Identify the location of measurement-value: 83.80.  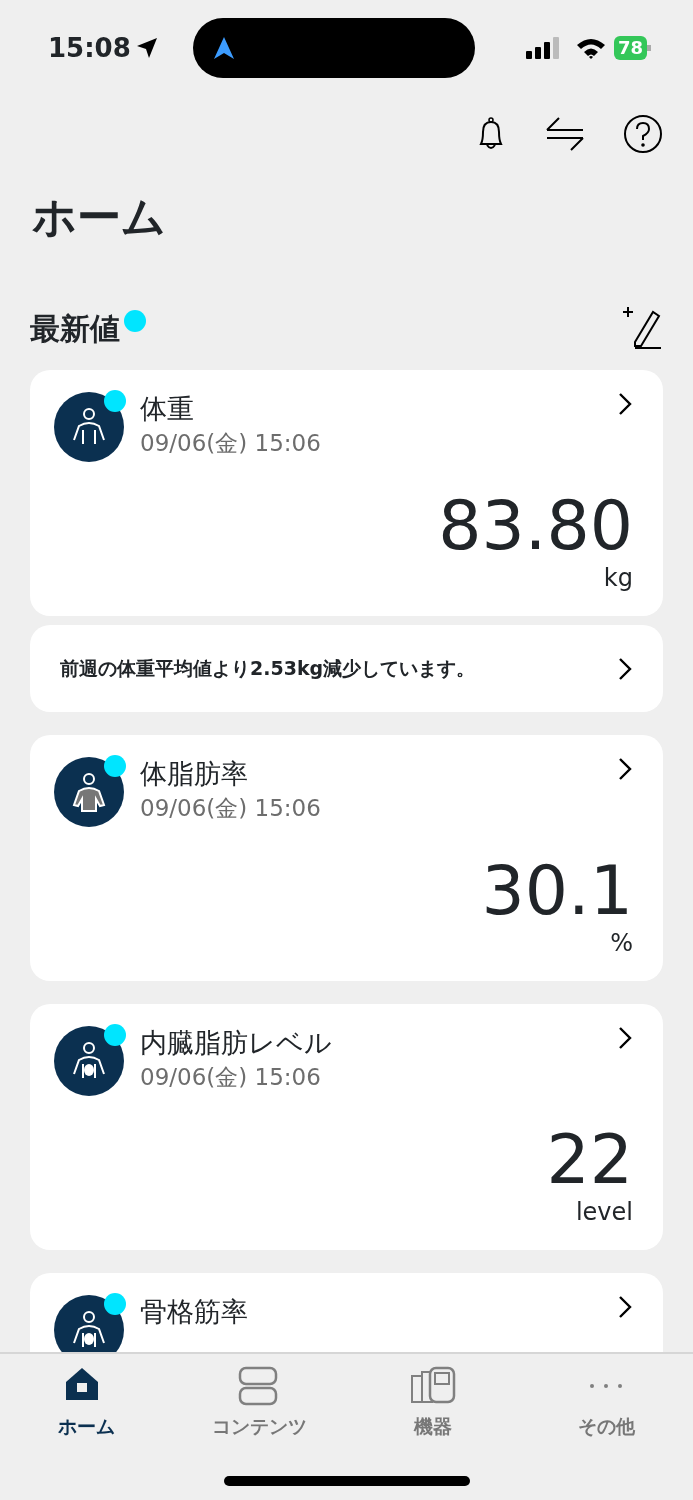
(535, 526).